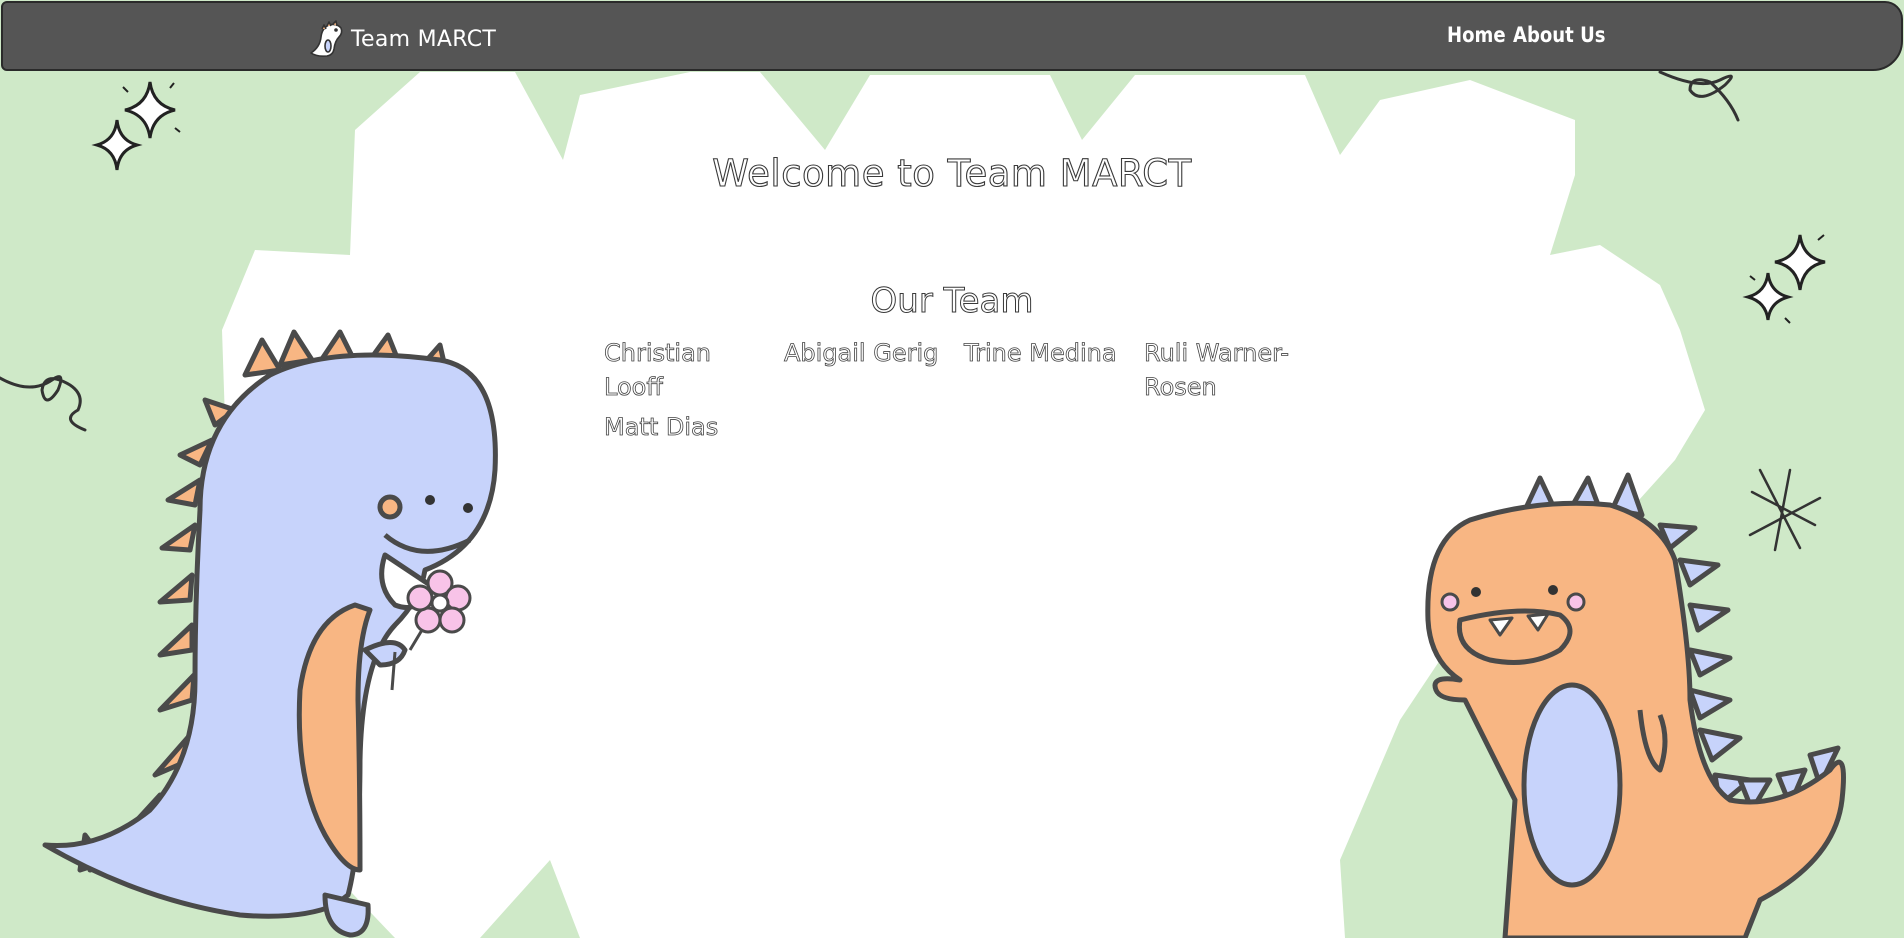 Image resolution: width=1904 pixels, height=938 pixels. I want to click on team-member-name: Trine Medina, so click(1040, 353).